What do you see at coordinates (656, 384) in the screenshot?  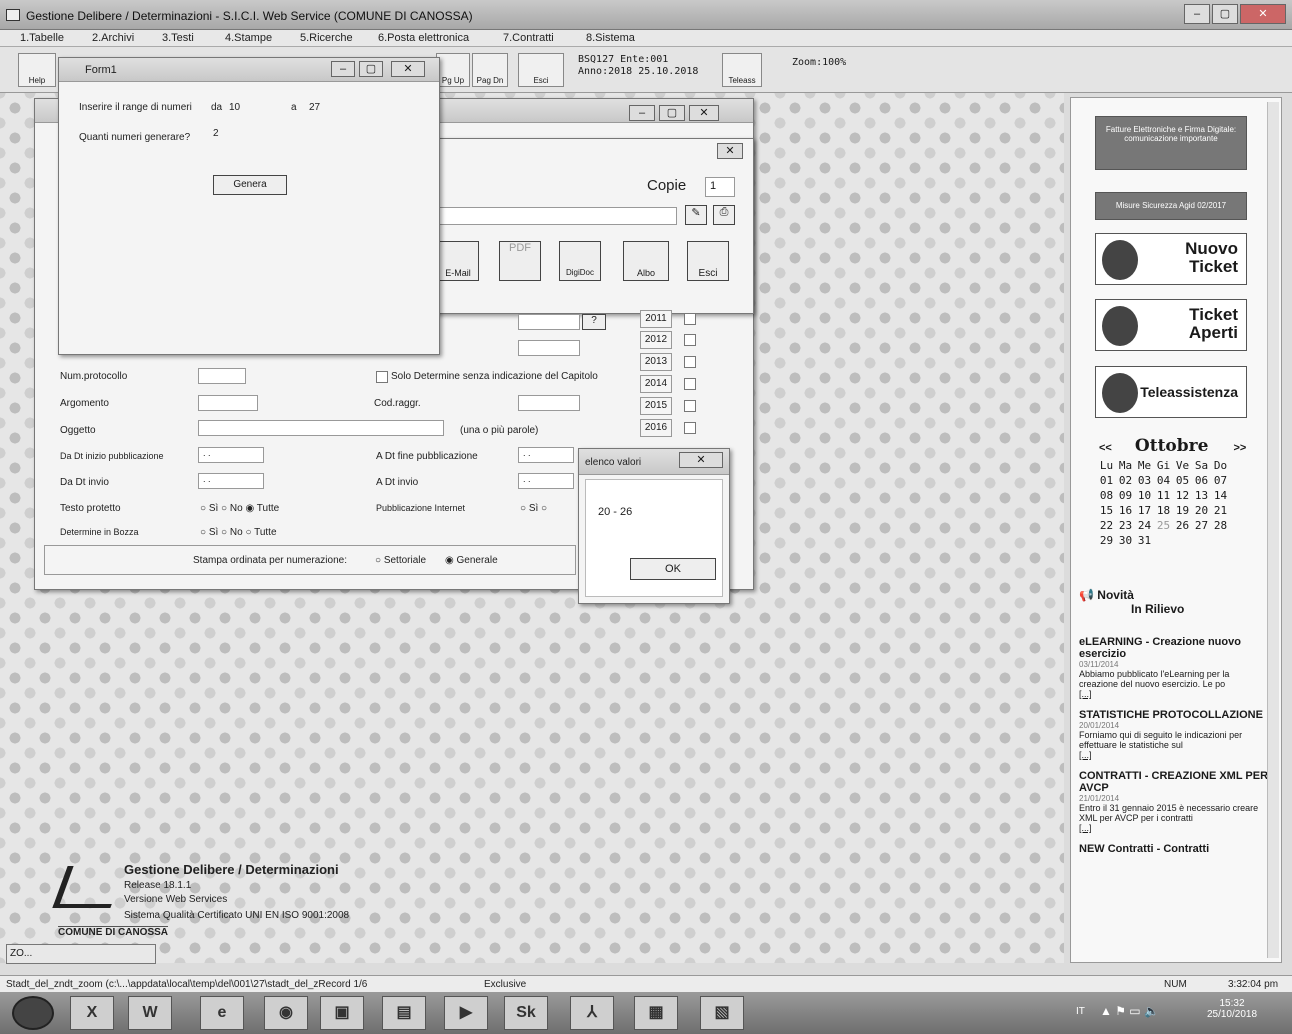 I see `year-2014: 2014` at bounding box center [656, 384].